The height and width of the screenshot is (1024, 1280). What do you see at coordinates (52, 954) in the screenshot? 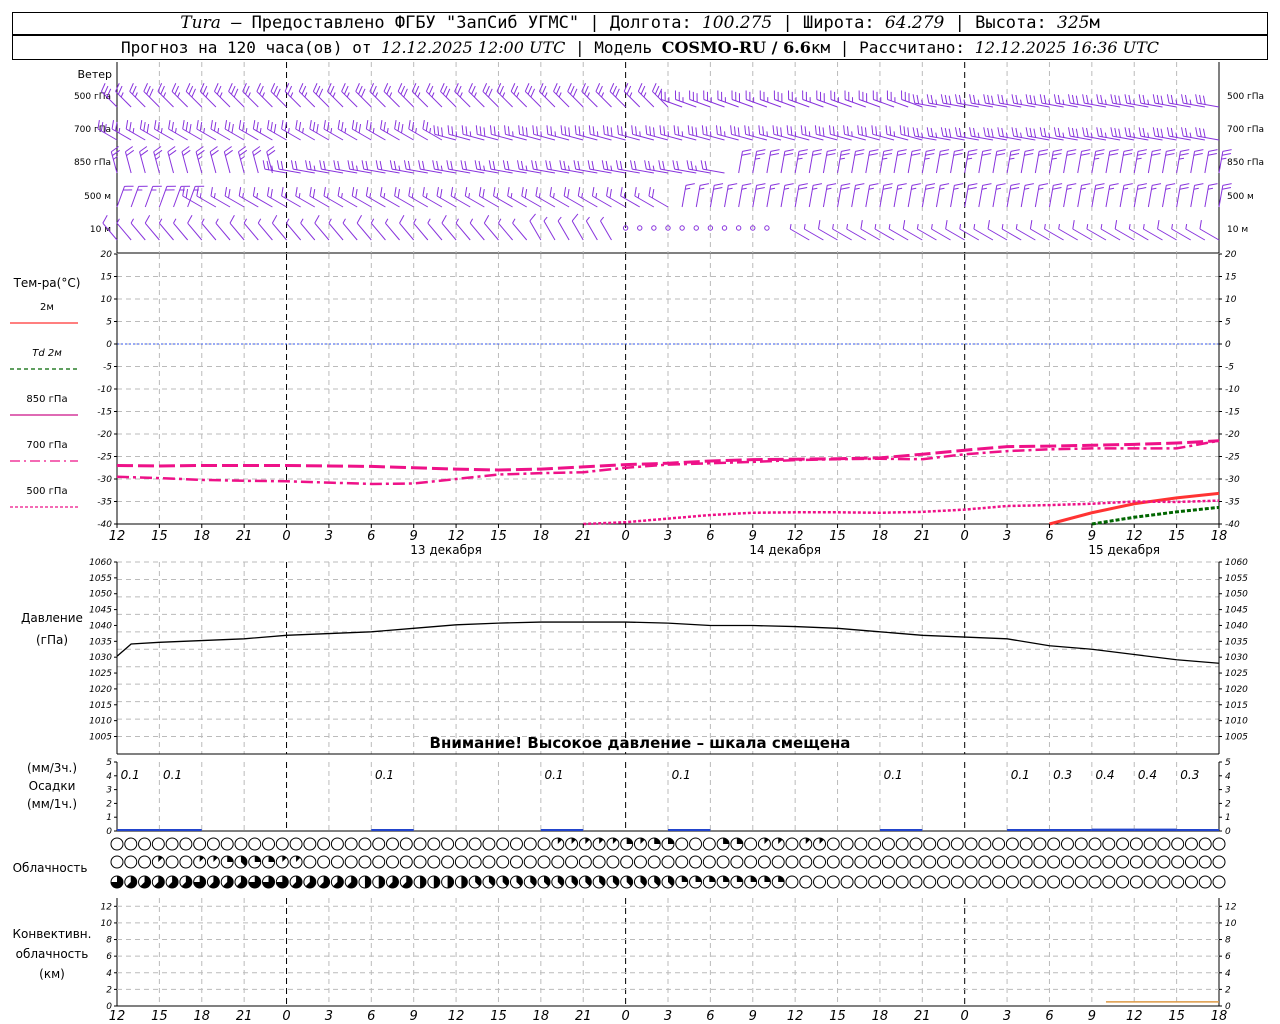
I see `conv-title-2: облачность` at bounding box center [52, 954].